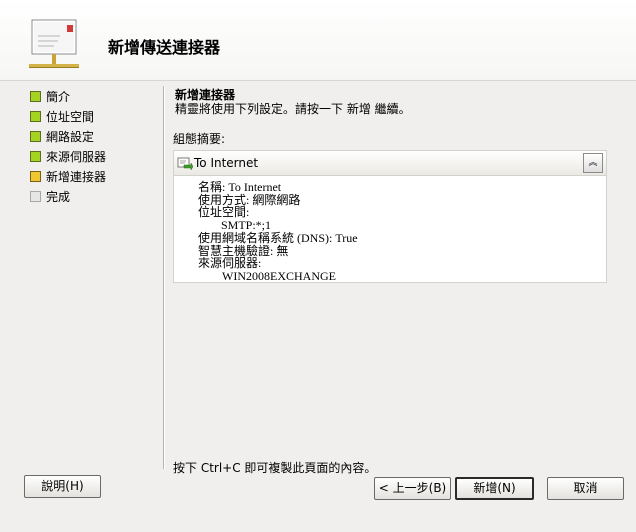 This screenshot has width=636, height=532. What do you see at coordinates (164, 47) in the screenshot?
I see `wizard-title: 新增傳送連接器` at bounding box center [164, 47].